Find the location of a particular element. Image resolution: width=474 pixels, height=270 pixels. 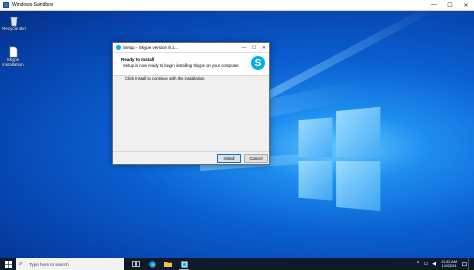

header-title: Ready to Install is located at coordinates (138, 59).